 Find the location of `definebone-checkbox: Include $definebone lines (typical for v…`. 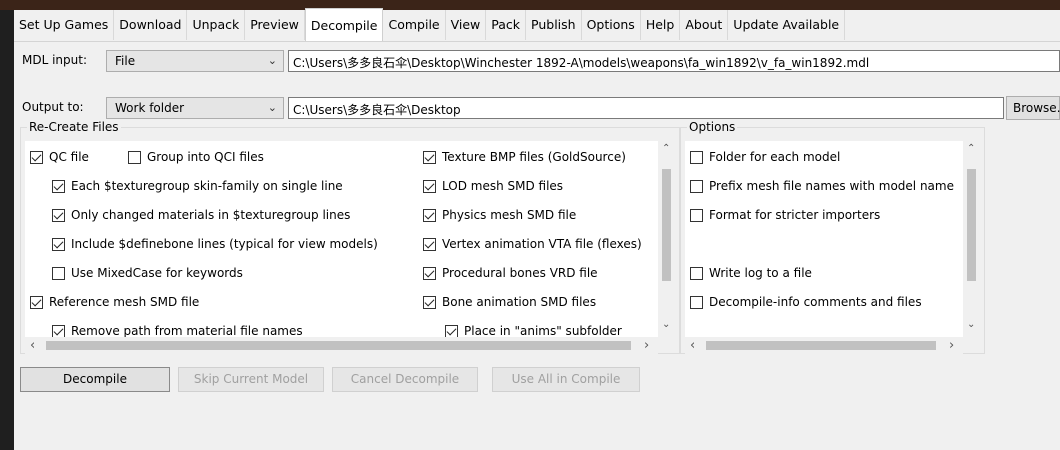

definebone-checkbox: Include $definebone lines (typical for v… is located at coordinates (215, 244).